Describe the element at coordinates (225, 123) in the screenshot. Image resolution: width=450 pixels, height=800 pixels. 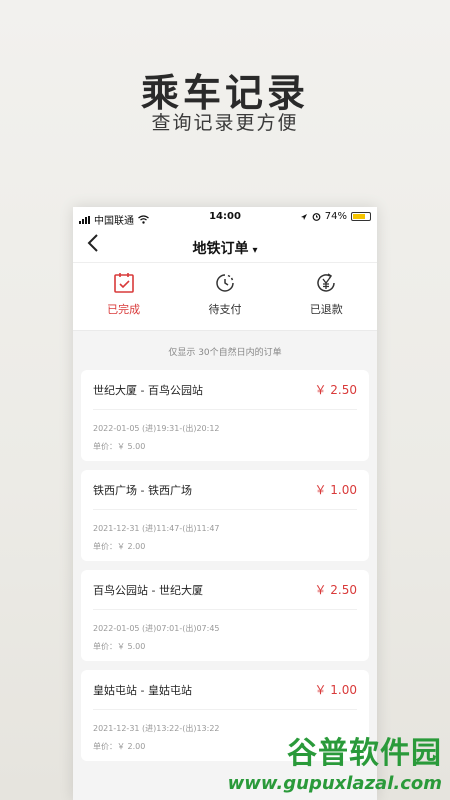
I see `hero-subtitle: 查询记录更方便` at that location.